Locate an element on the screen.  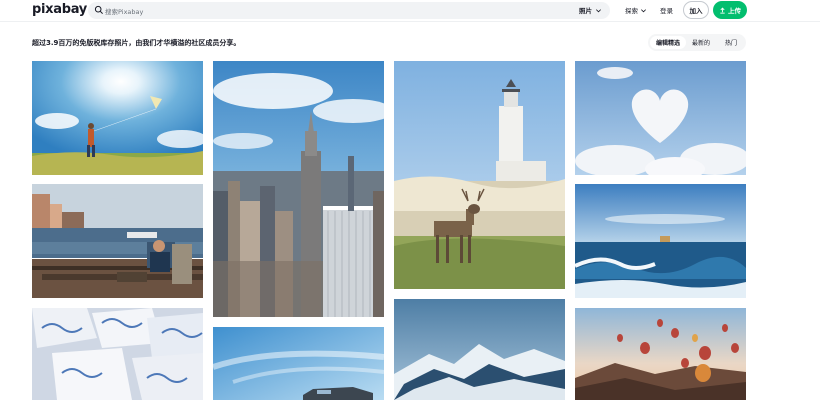
photo-harbor-man is located at coordinates (117, 241).